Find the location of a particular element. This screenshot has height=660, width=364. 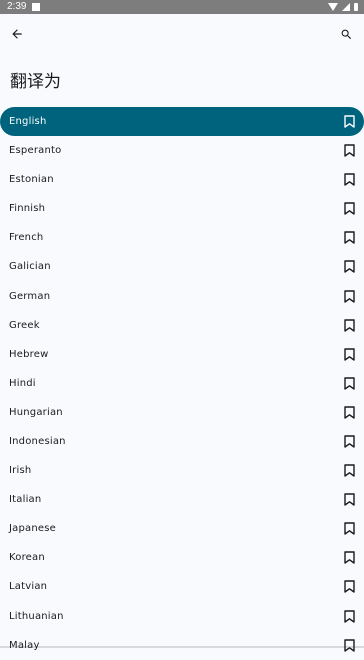

language-item: Estonian is located at coordinates (182, 179).